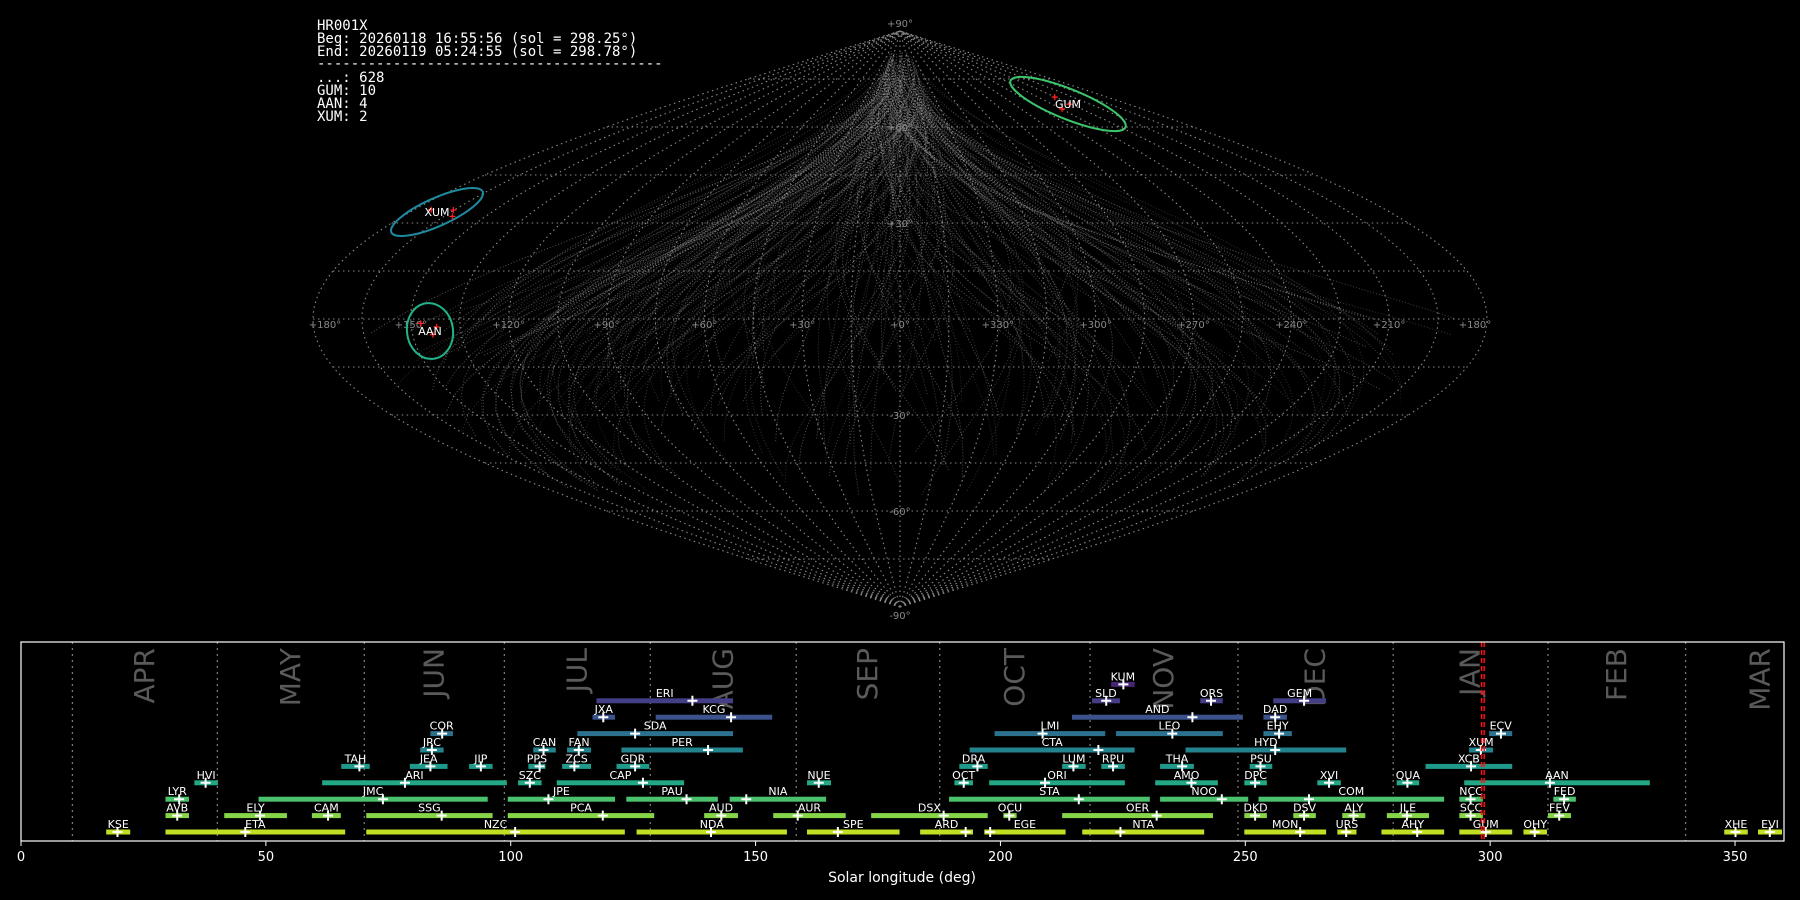 The image size is (1800, 900). What do you see at coordinates (902, 878) in the screenshot?
I see `x-axis-label: Solar longitude (deg)` at bounding box center [902, 878].